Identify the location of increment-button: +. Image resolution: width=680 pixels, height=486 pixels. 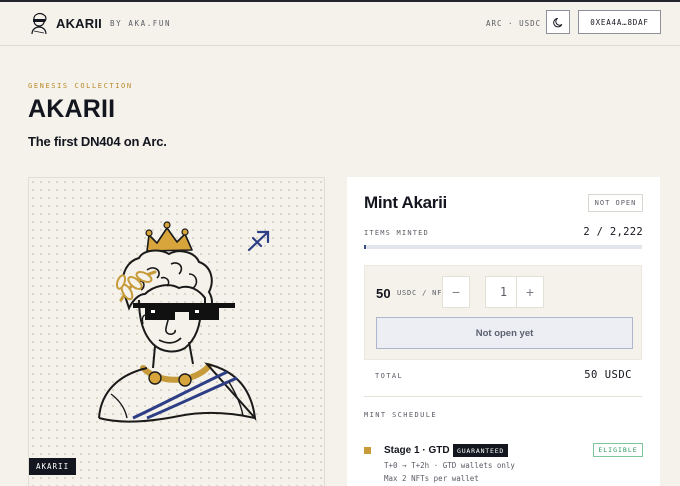
(530, 292).